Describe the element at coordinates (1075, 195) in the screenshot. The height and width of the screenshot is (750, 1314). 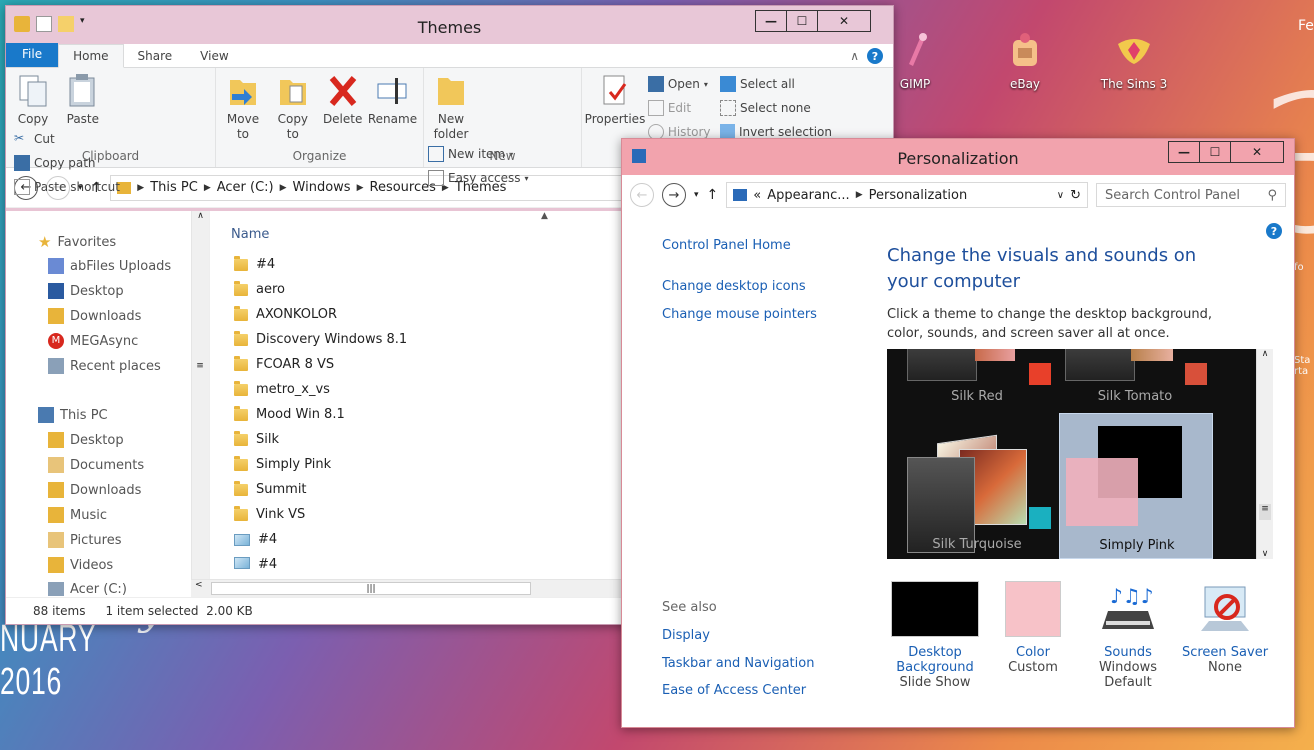
I see `refresh-icon: ↻` at that location.